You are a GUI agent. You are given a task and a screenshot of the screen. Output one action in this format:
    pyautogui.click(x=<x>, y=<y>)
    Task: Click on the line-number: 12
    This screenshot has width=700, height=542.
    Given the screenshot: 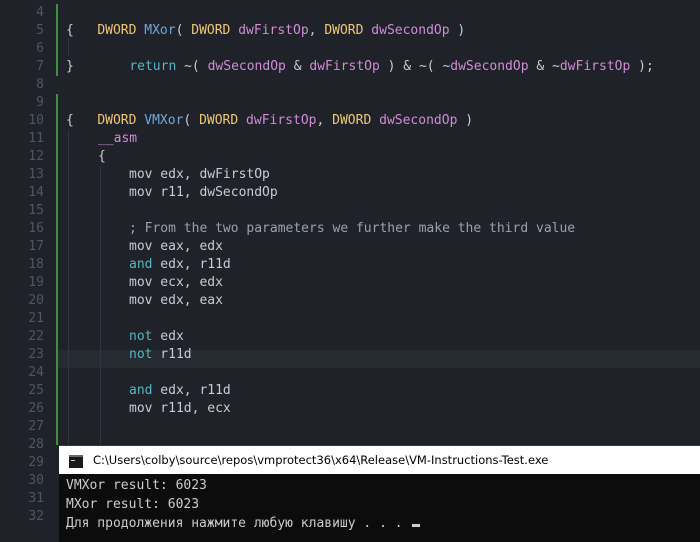 What is the action you would take?
    pyautogui.click(x=36, y=156)
    